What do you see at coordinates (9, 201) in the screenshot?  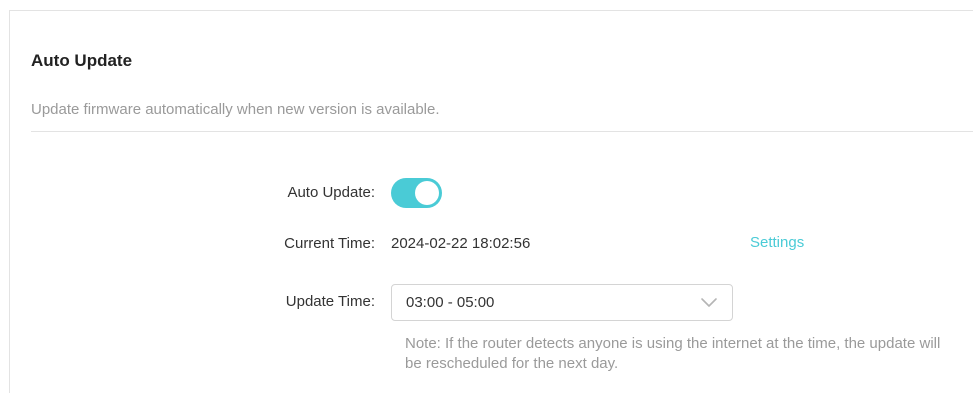 I see `panel-border-left` at bounding box center [9, 201].